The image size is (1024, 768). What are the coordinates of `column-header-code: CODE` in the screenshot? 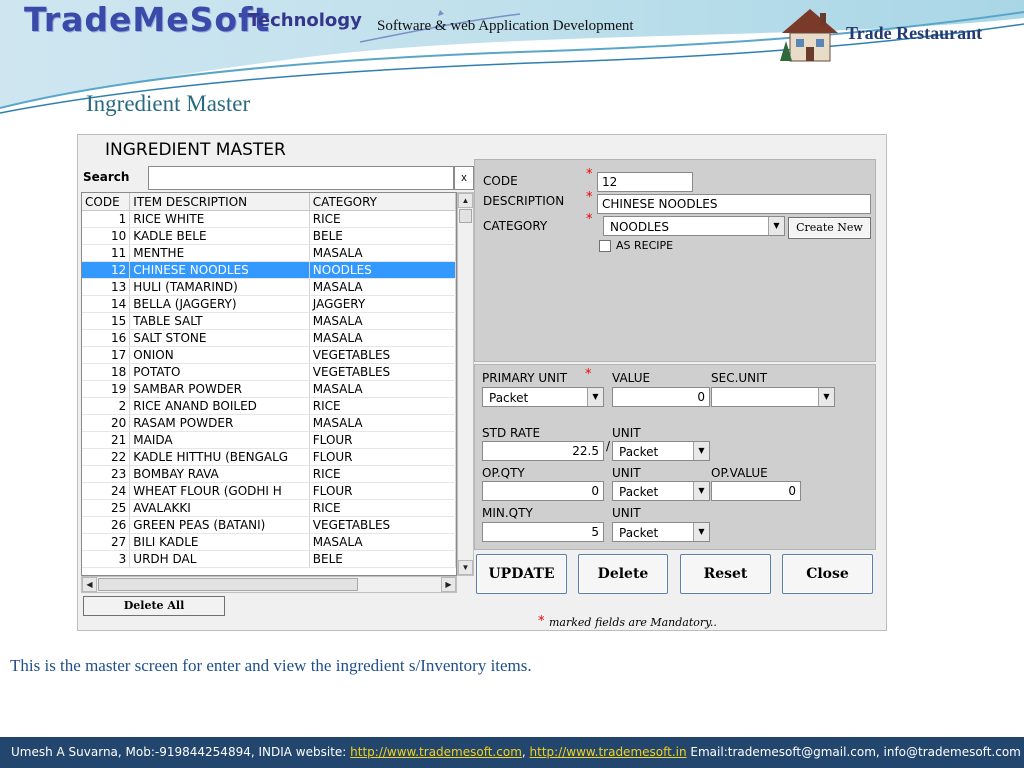 It's located at (106, 202).